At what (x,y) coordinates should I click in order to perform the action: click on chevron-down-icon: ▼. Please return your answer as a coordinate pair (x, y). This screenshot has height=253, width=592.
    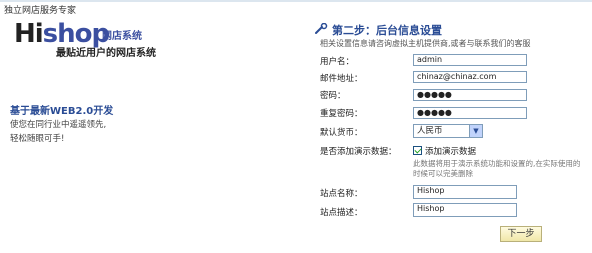
    Looking at the image, I should click on (475, 131).